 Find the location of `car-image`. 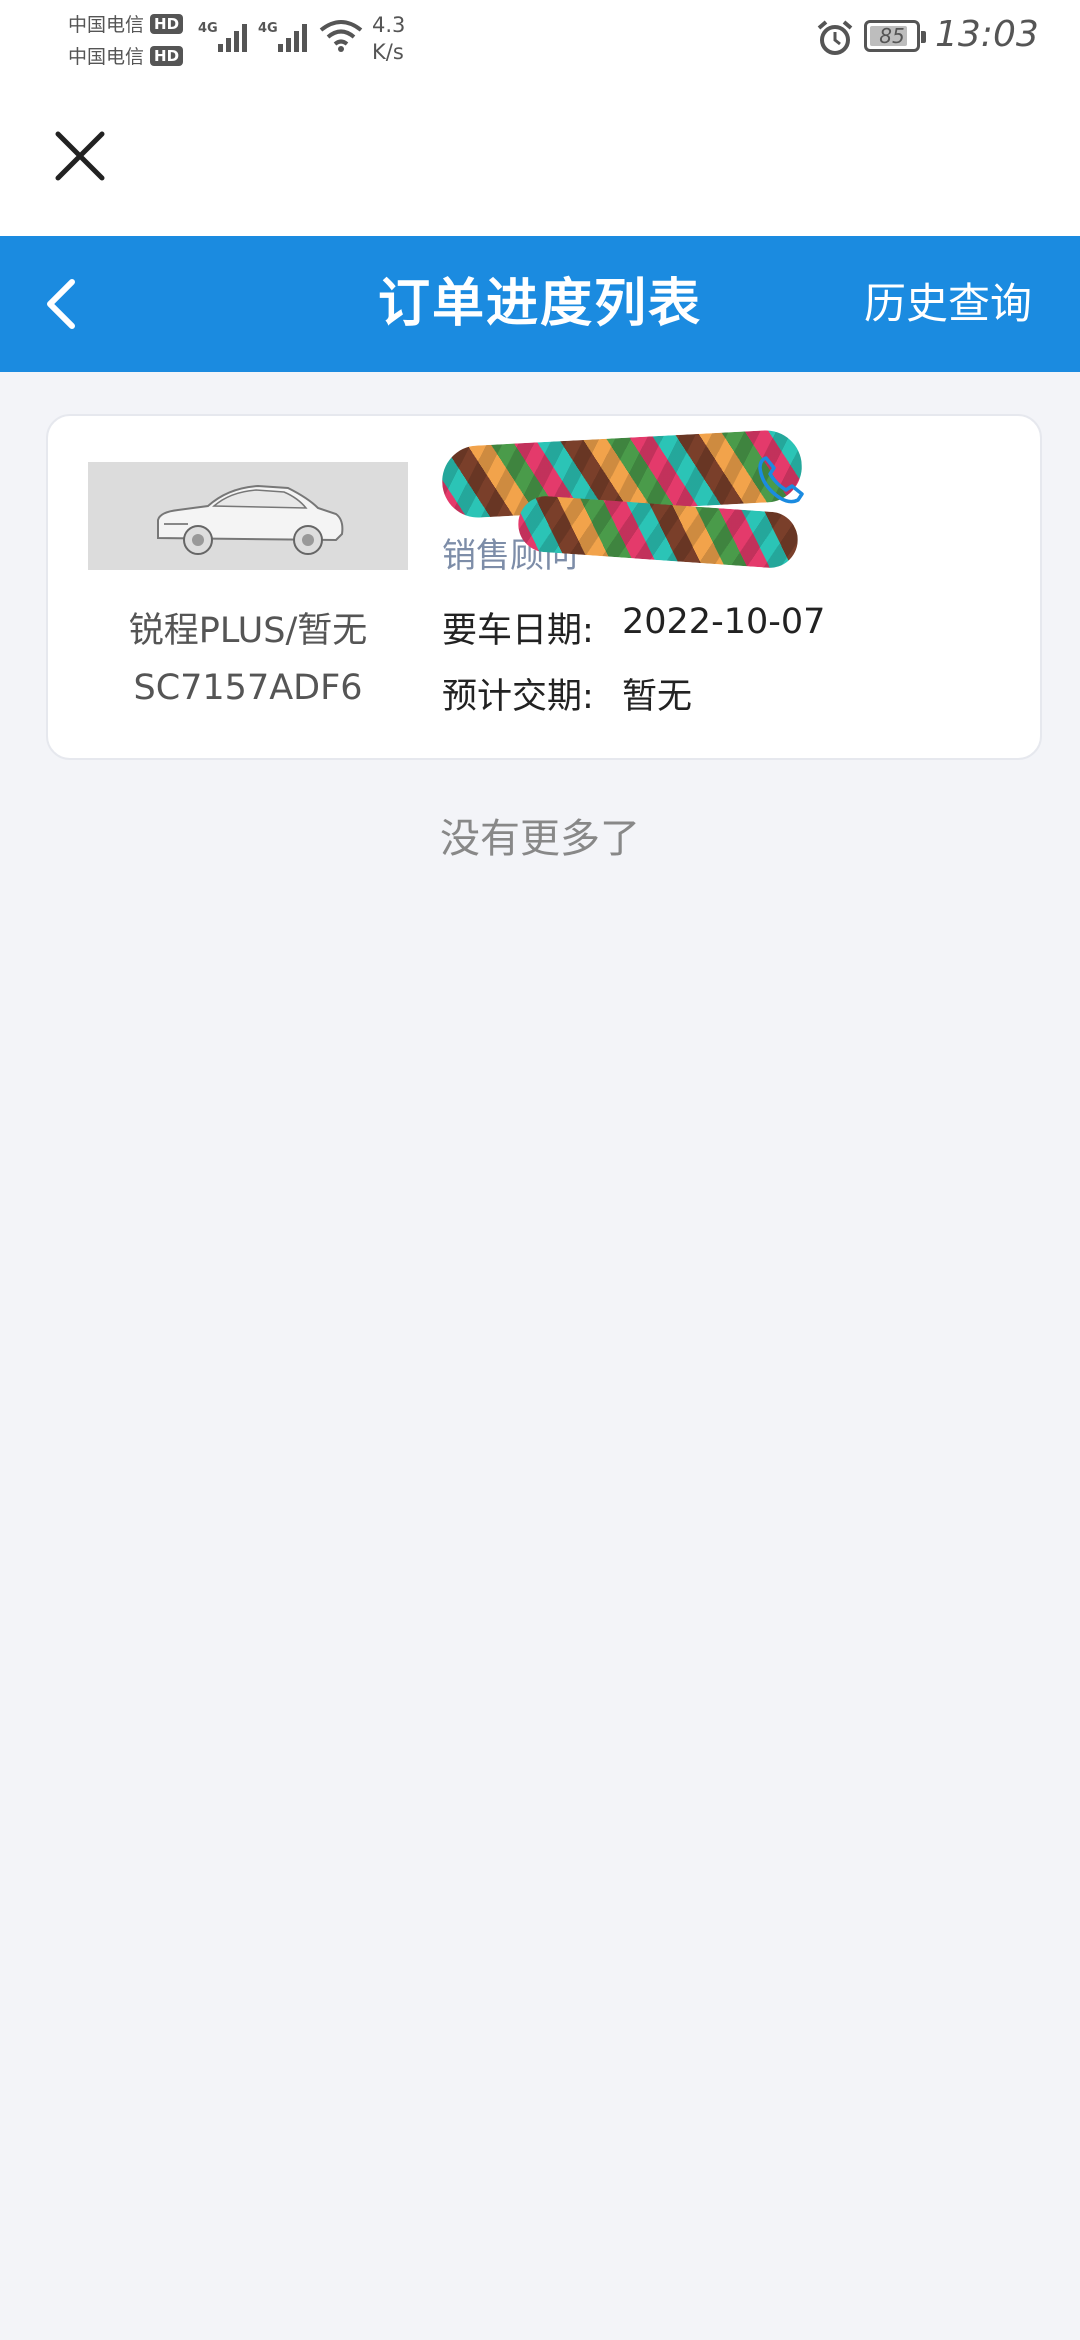

car-image is located at coordinates (248, 516).